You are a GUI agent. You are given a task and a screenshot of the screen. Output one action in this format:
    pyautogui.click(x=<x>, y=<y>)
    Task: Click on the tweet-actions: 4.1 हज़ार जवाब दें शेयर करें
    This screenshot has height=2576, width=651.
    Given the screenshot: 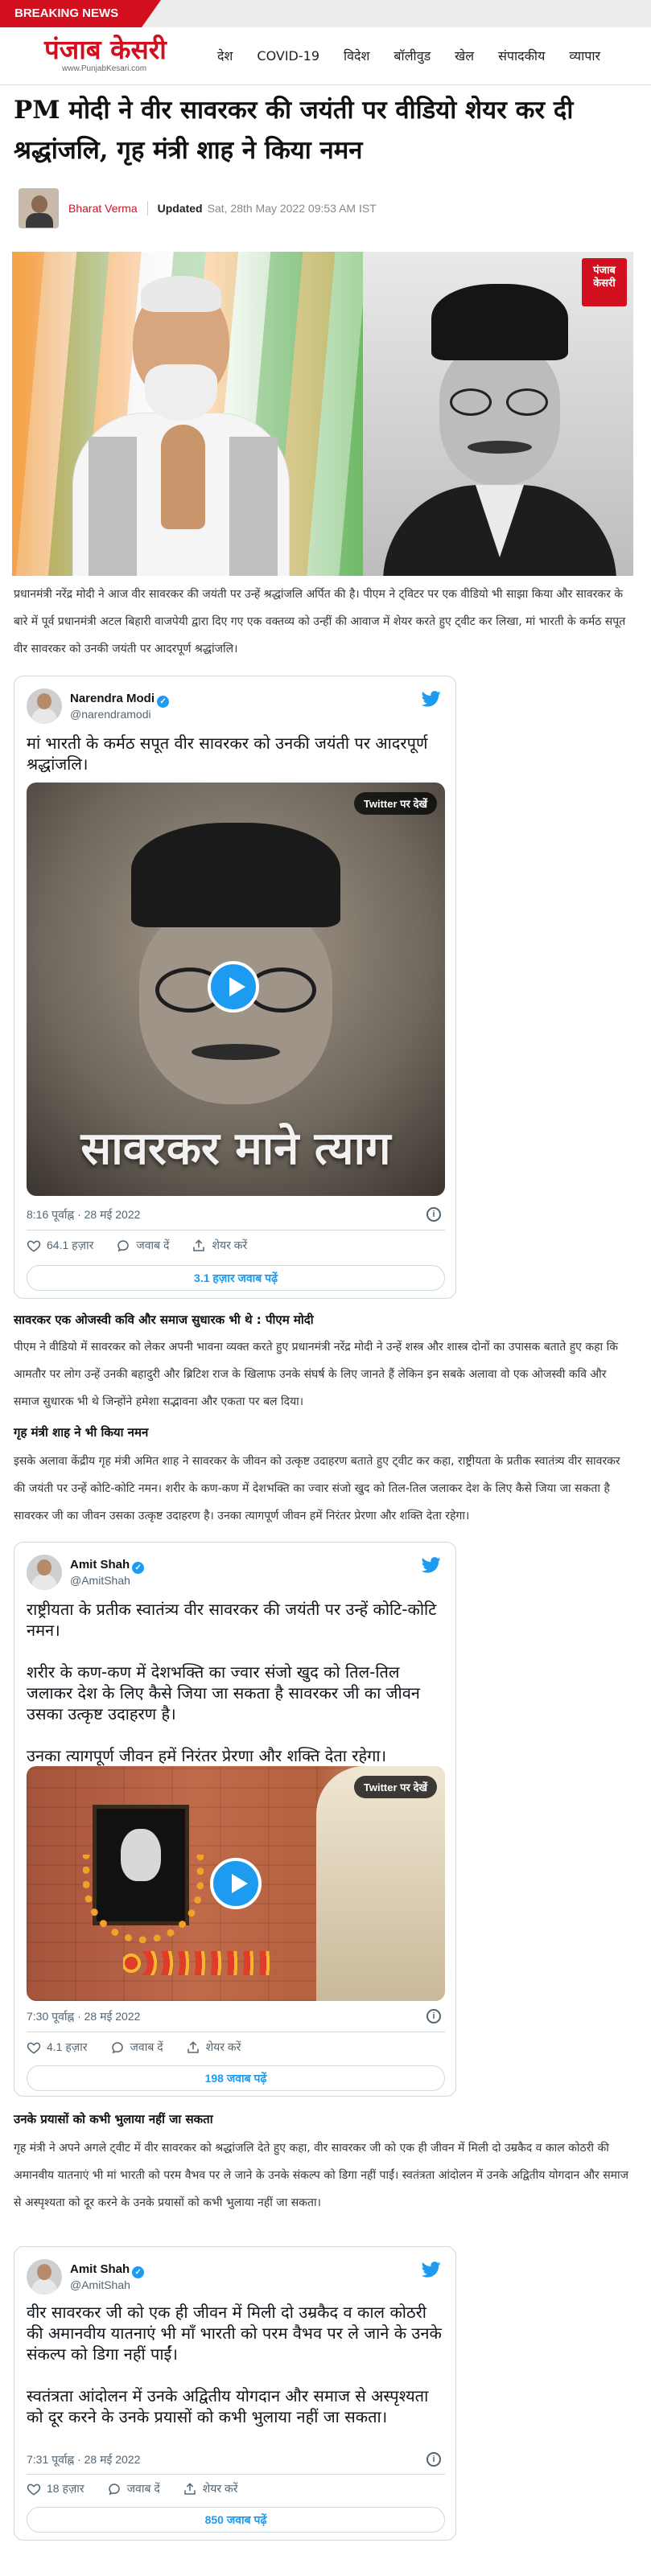 What is the action you would take?
    pyautogui.click(x=145, y=2047)
    